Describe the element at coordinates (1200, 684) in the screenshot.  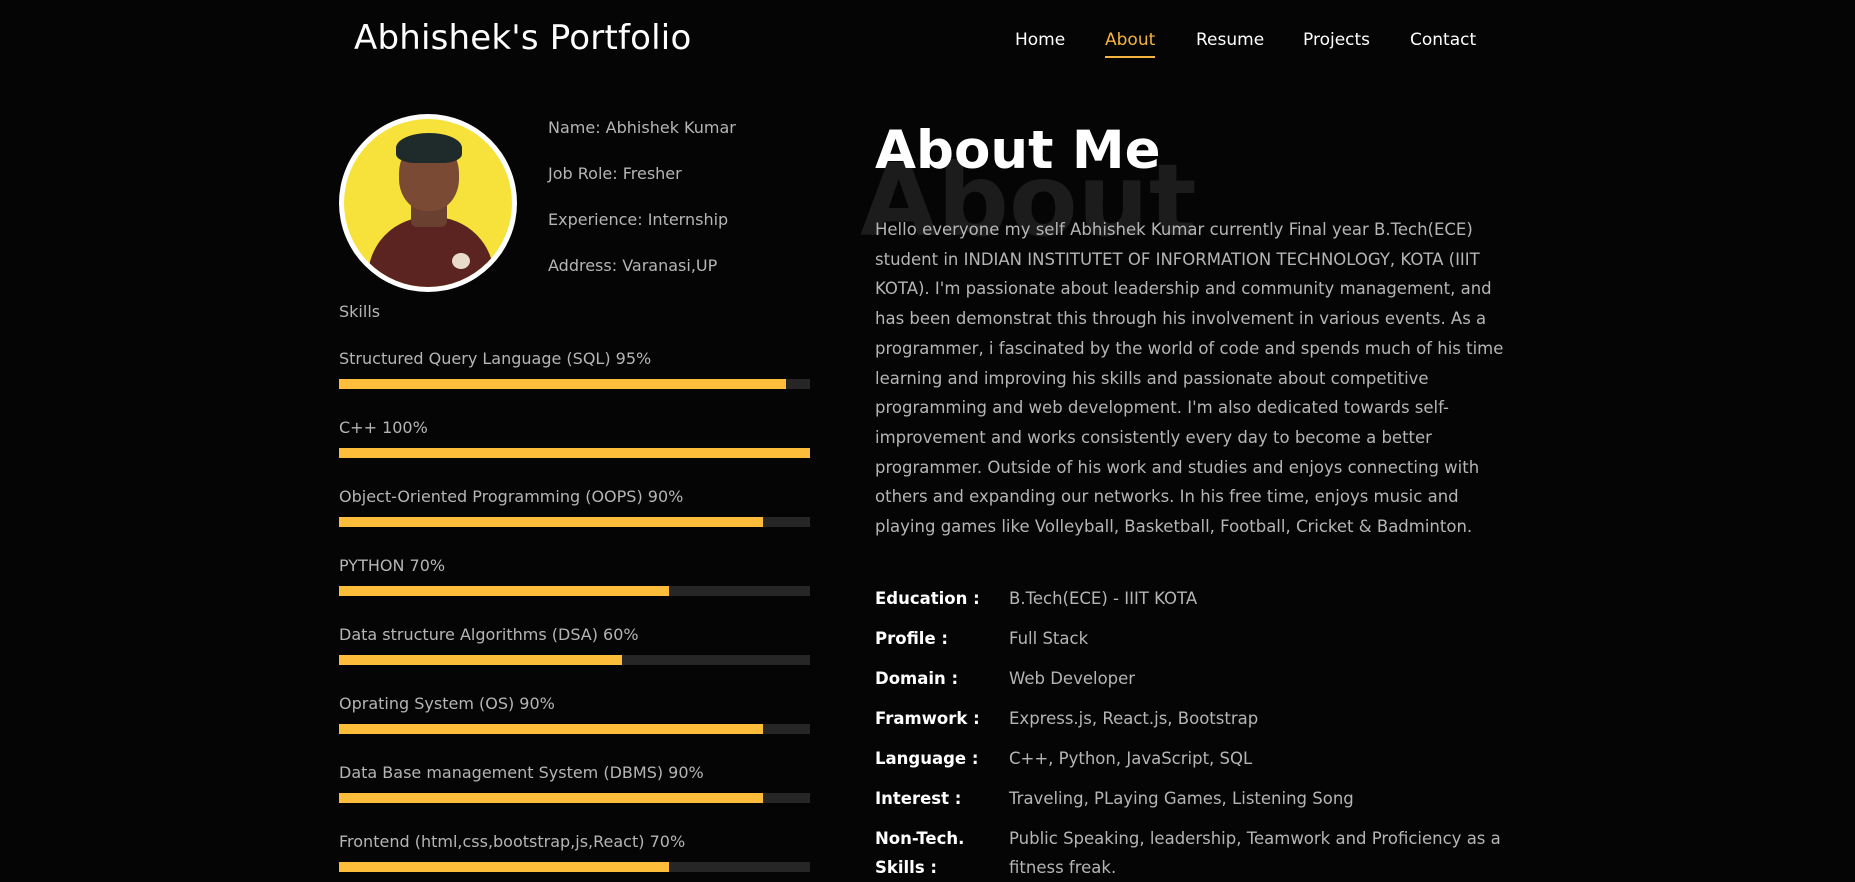
I see `detail-row-domain: Domain : Web Developer` at that location.